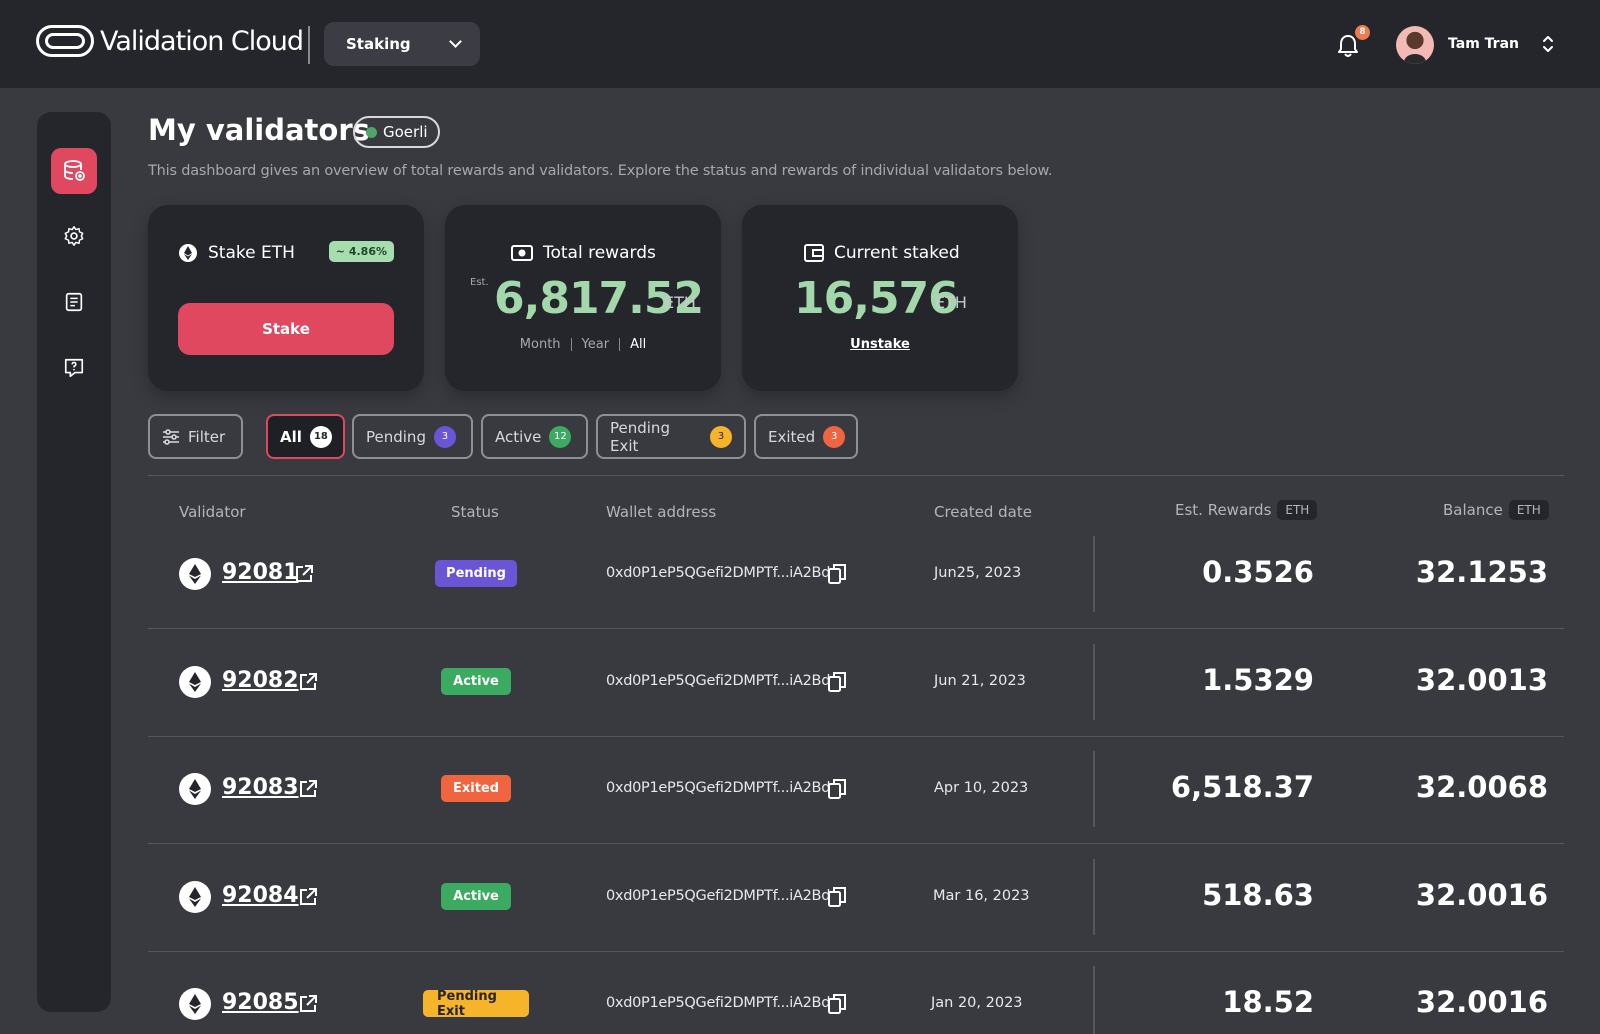 The height and width of the screenshot is (1034, 1600). I want to click on avatar, so click(1415, 45).